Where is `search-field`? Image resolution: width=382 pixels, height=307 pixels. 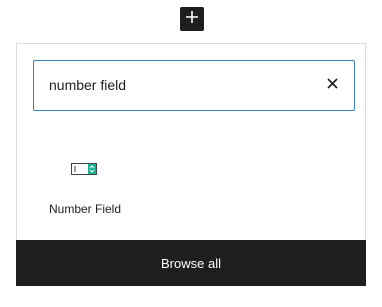
search-field is located at coordinates (194, 85).